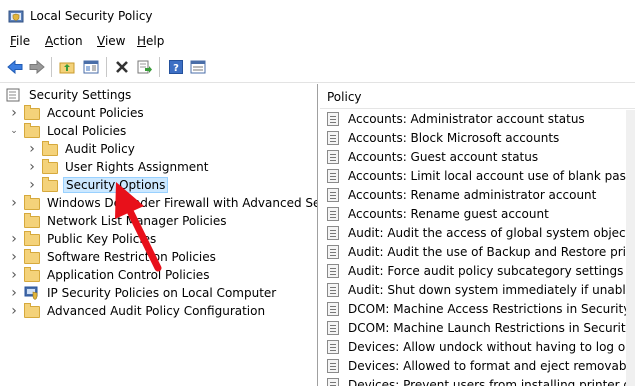  Describe the element at coordinates (113, 257) in the screenshot. I see `tree-item-software-restriction-policies: › Software Restriction Policies` at that location.